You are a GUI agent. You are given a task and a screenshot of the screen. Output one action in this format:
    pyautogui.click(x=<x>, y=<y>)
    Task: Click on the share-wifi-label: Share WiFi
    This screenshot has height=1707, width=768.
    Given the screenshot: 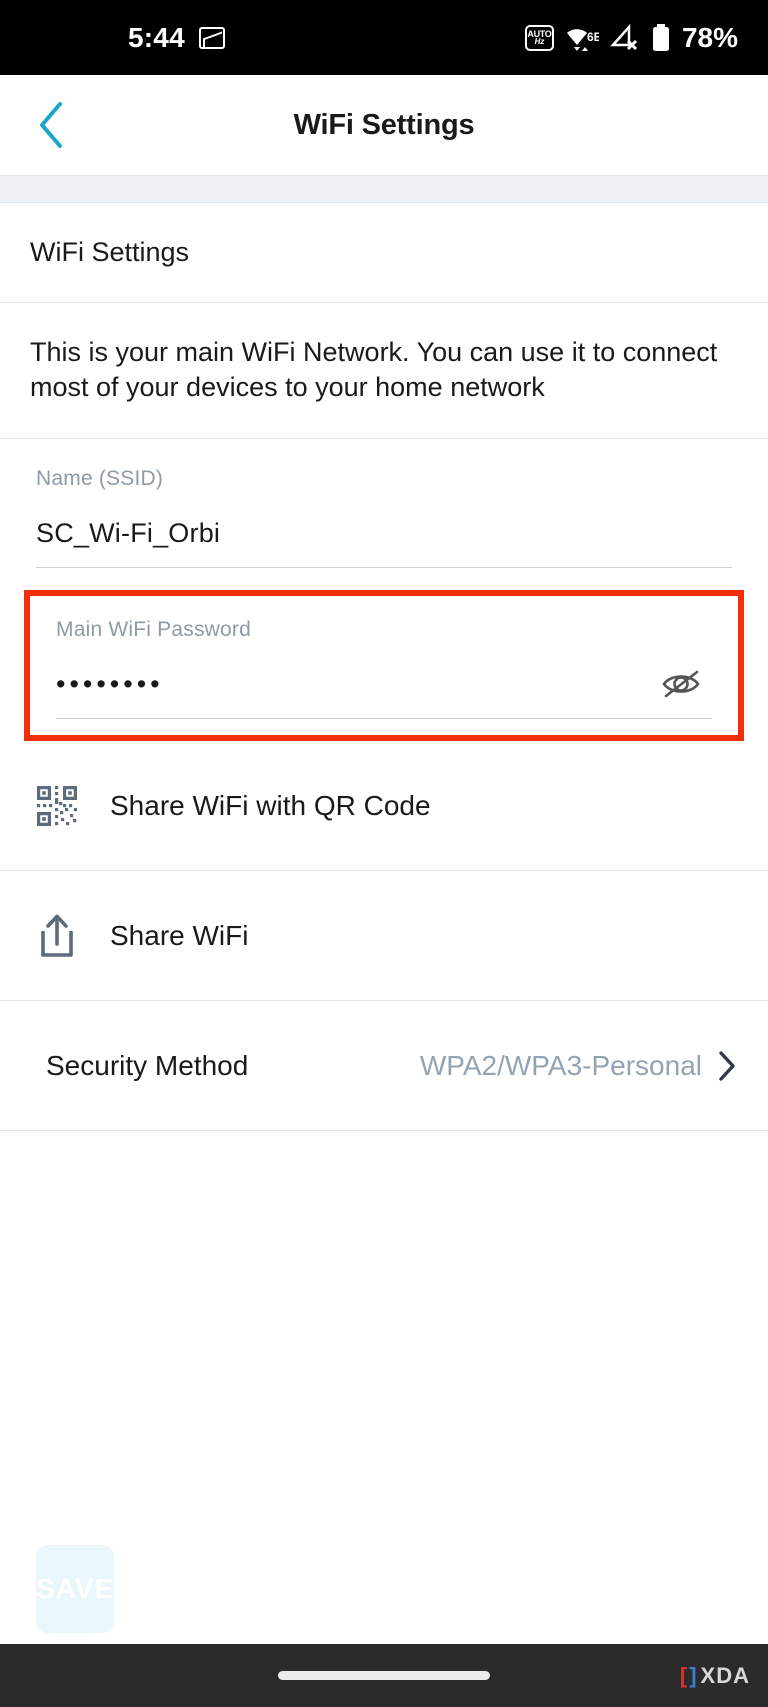 What is the action you would take?
    pyautogui.click(x=179, y=935)
    